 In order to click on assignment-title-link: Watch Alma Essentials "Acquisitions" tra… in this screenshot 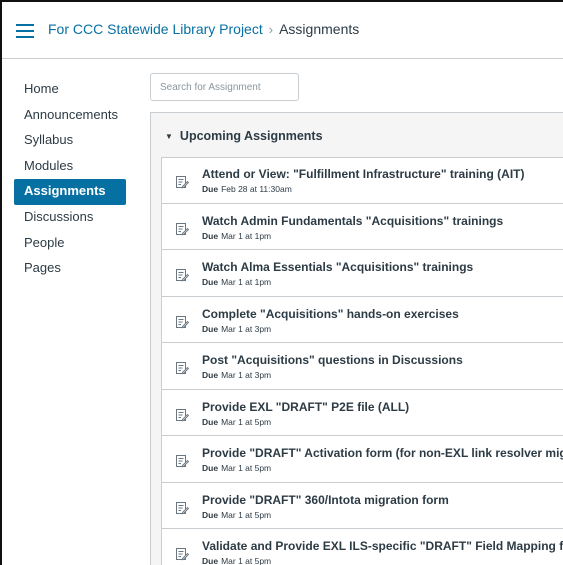, I will do `click(337, 267)`.